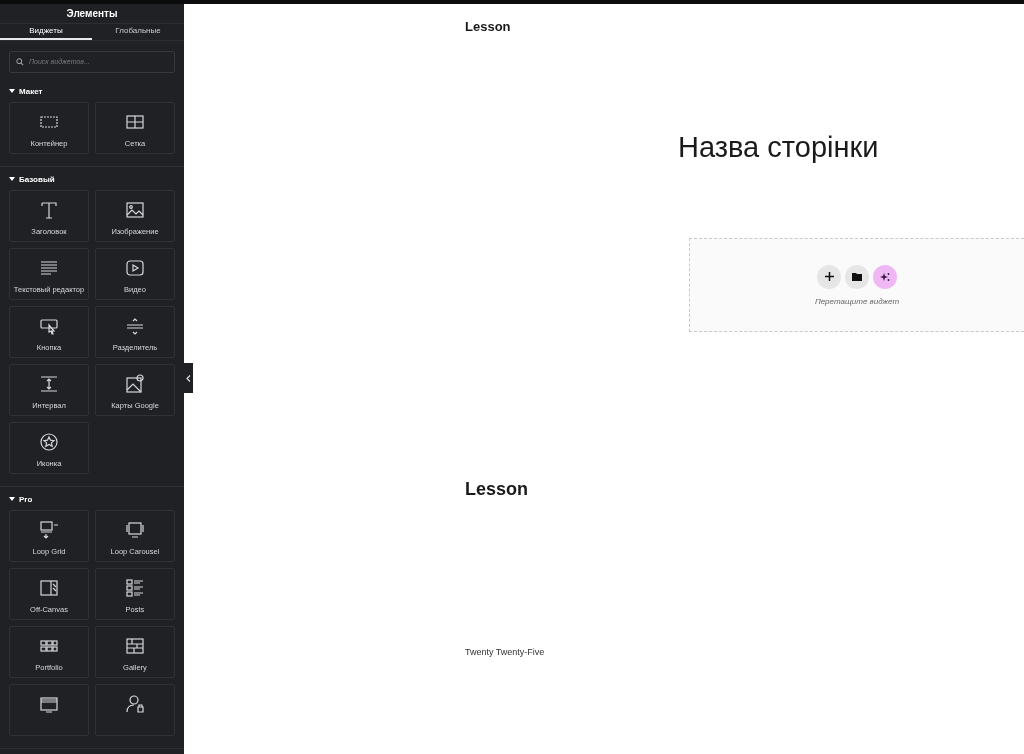 The height and width of the screenshot is (754, 1024). Describe the element at coordinates (26, 499) in the screenshot. I see `section-title: Pro` at that location.